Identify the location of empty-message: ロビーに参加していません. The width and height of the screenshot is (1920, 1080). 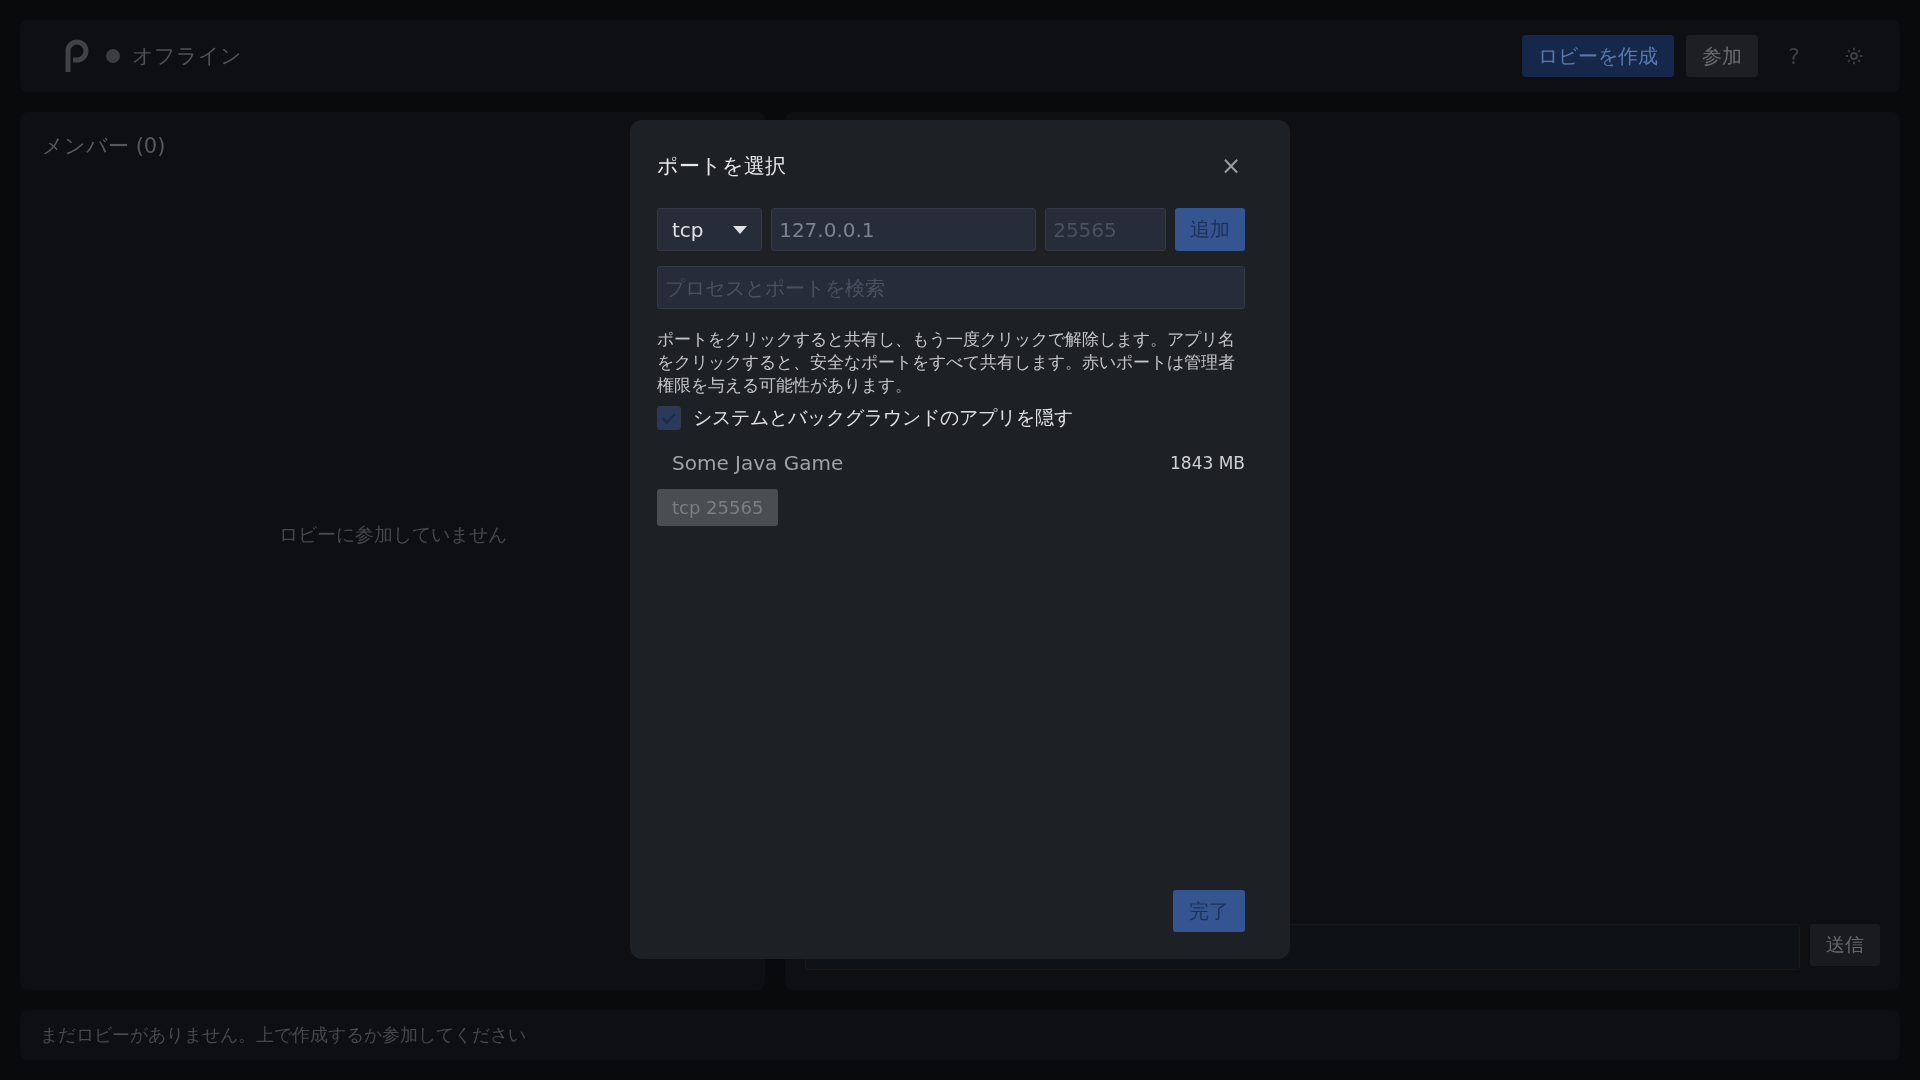
(392, 534).